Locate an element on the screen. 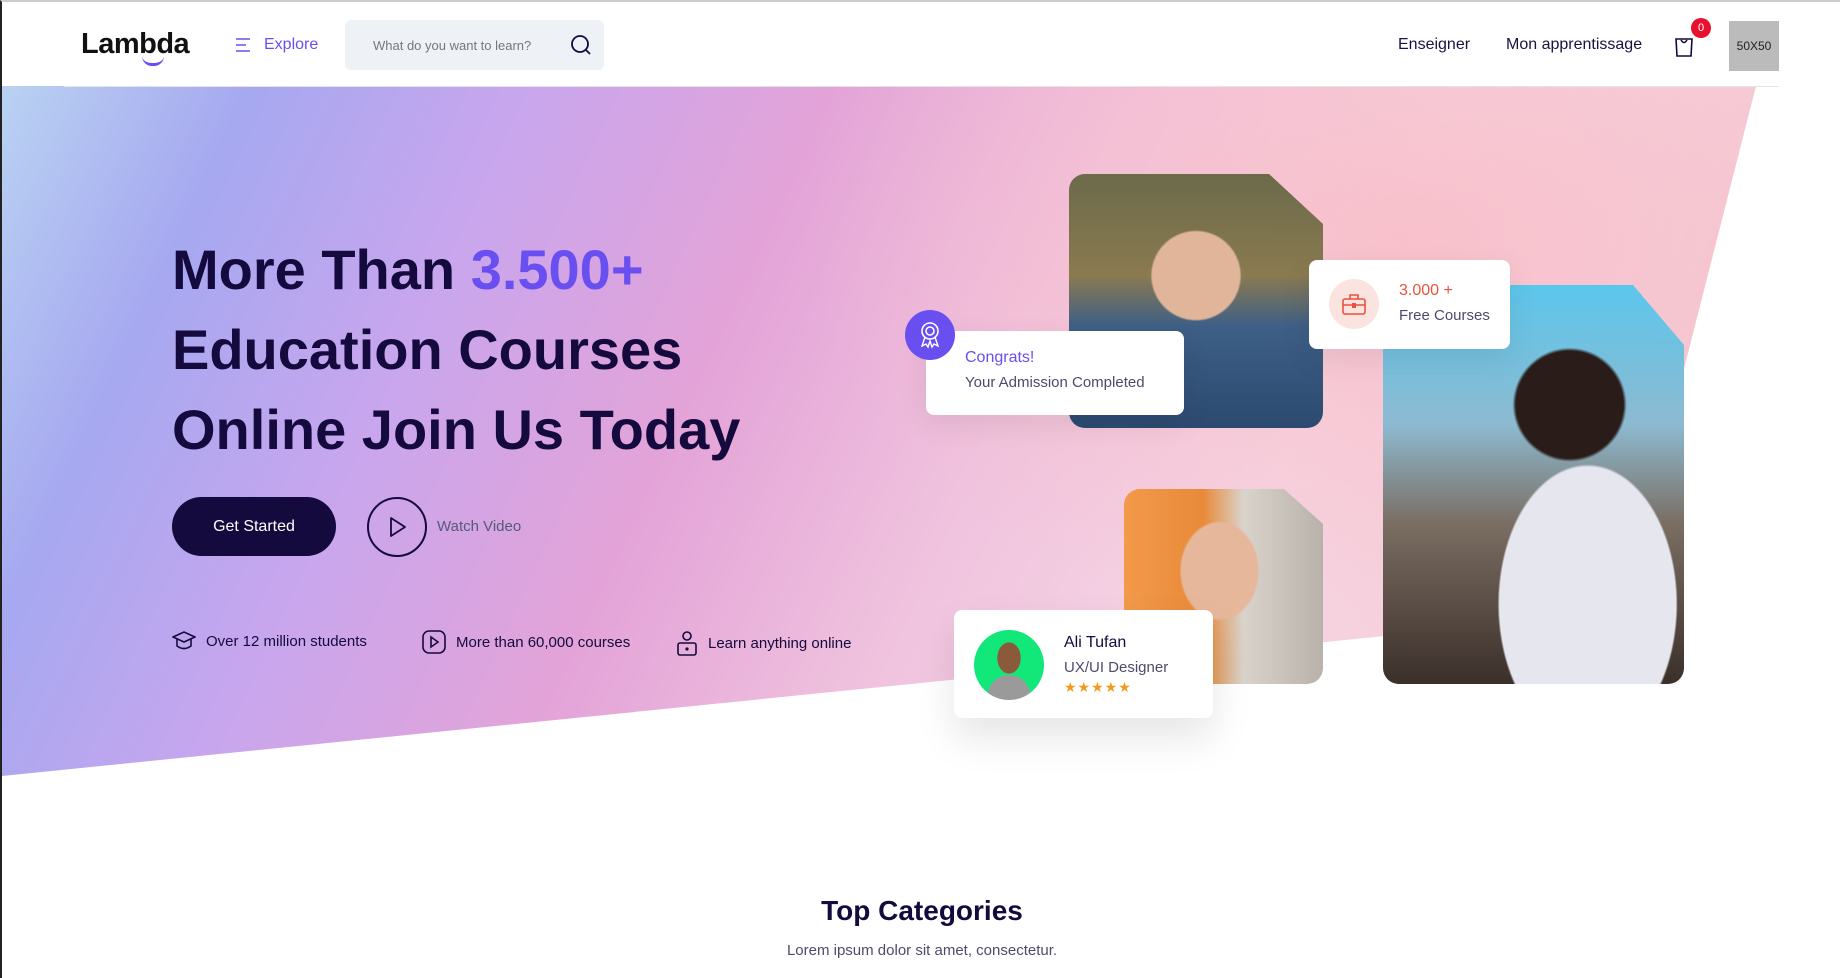  feature-courses: More than 60,000 courses is located at coordinates (526, 642).